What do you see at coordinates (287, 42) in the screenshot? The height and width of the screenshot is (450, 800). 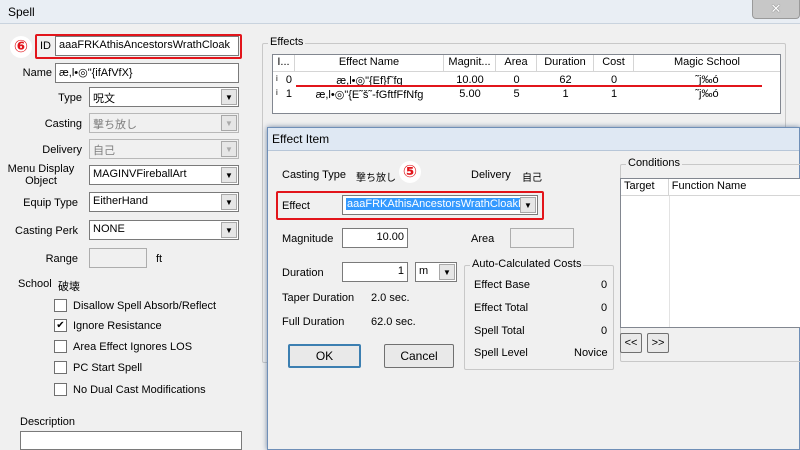 I see `effects-group-title: Effects` at bounding box center [287, 42].